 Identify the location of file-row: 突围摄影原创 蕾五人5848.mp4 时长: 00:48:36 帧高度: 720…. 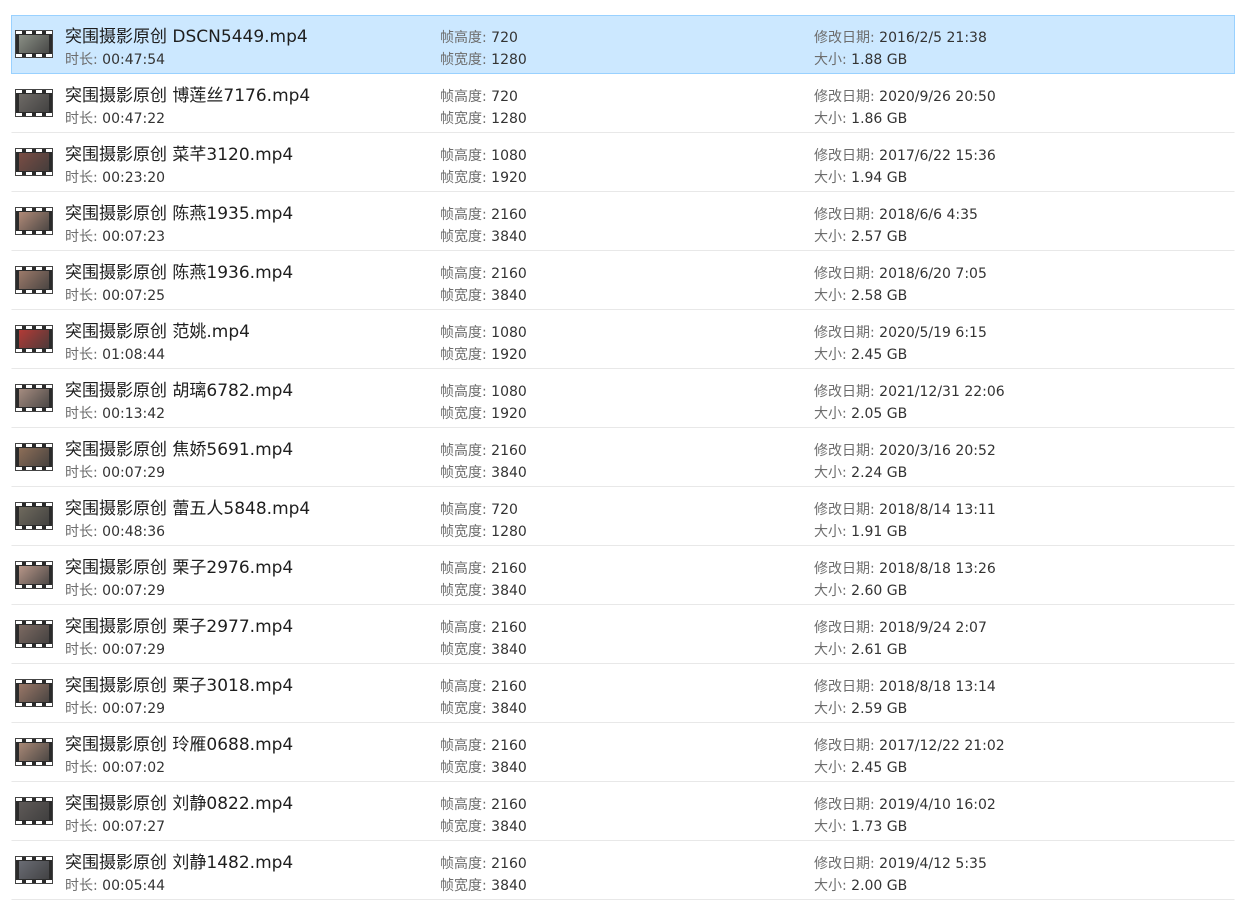
(623, 516).